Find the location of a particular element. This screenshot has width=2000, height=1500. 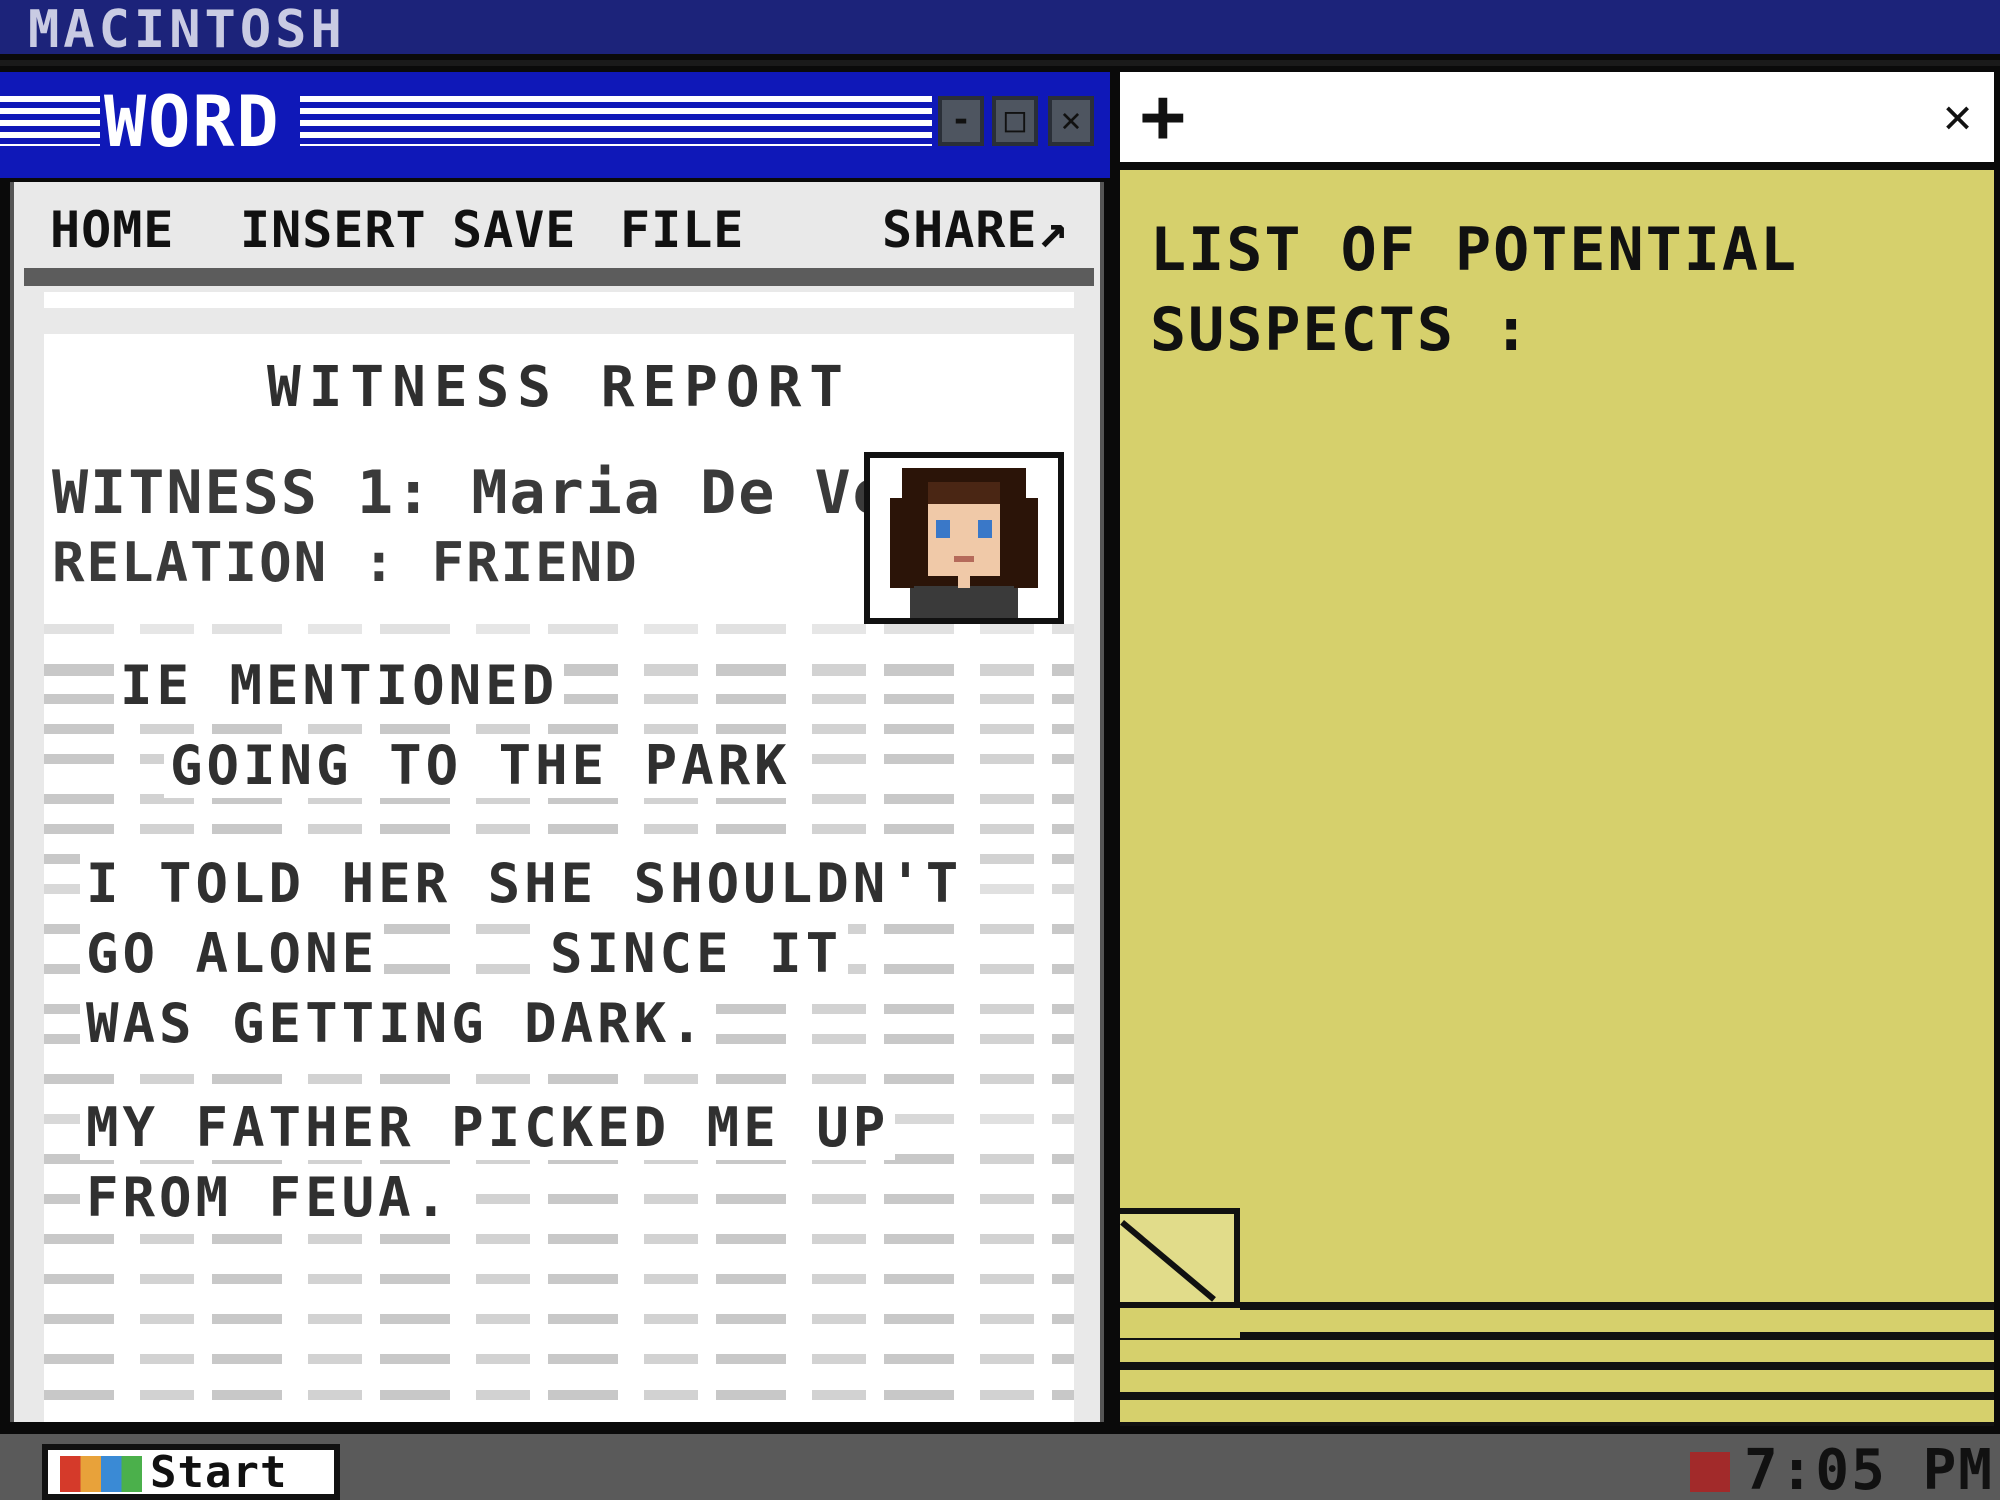

statement-line: SINCE IT is located at coordinates (696, 954).